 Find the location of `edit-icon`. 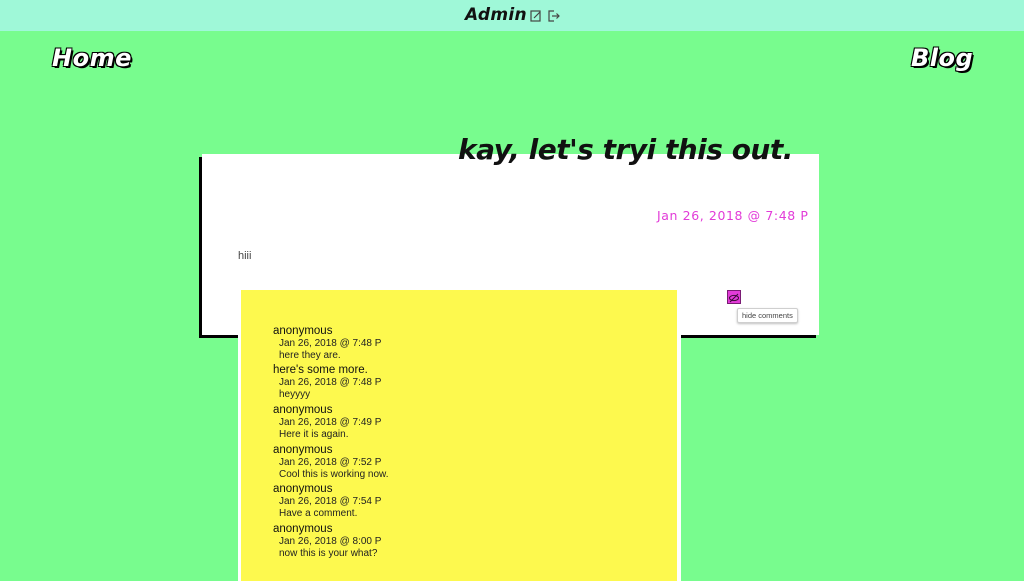

edit-icon is located at coordinates (536, 16).